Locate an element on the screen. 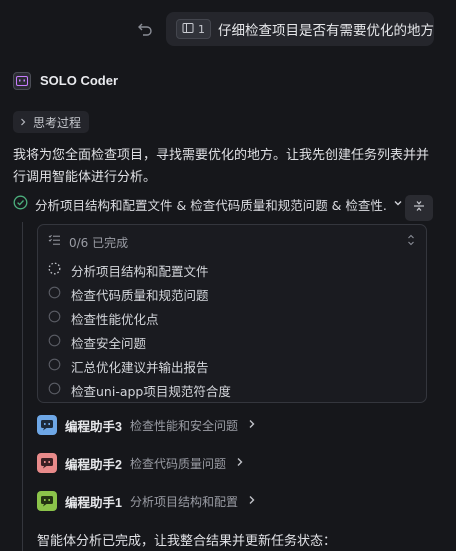 This screenshot has height=551, width=456. helper-name: 编程助手1 is located at coordinates (93, 502).